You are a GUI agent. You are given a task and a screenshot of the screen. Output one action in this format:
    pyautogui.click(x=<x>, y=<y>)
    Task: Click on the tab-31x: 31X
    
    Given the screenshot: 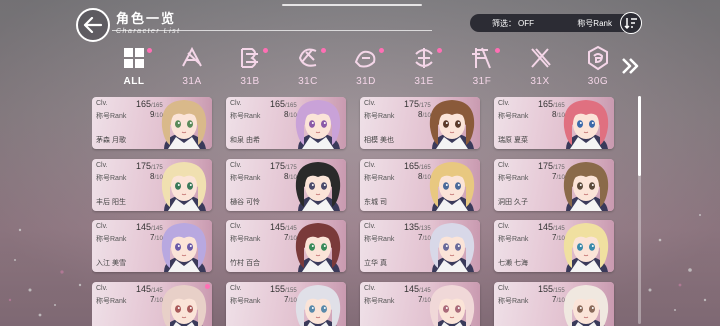 What is the action you would take?
    pyautogui.click(x=540, y=68)
    